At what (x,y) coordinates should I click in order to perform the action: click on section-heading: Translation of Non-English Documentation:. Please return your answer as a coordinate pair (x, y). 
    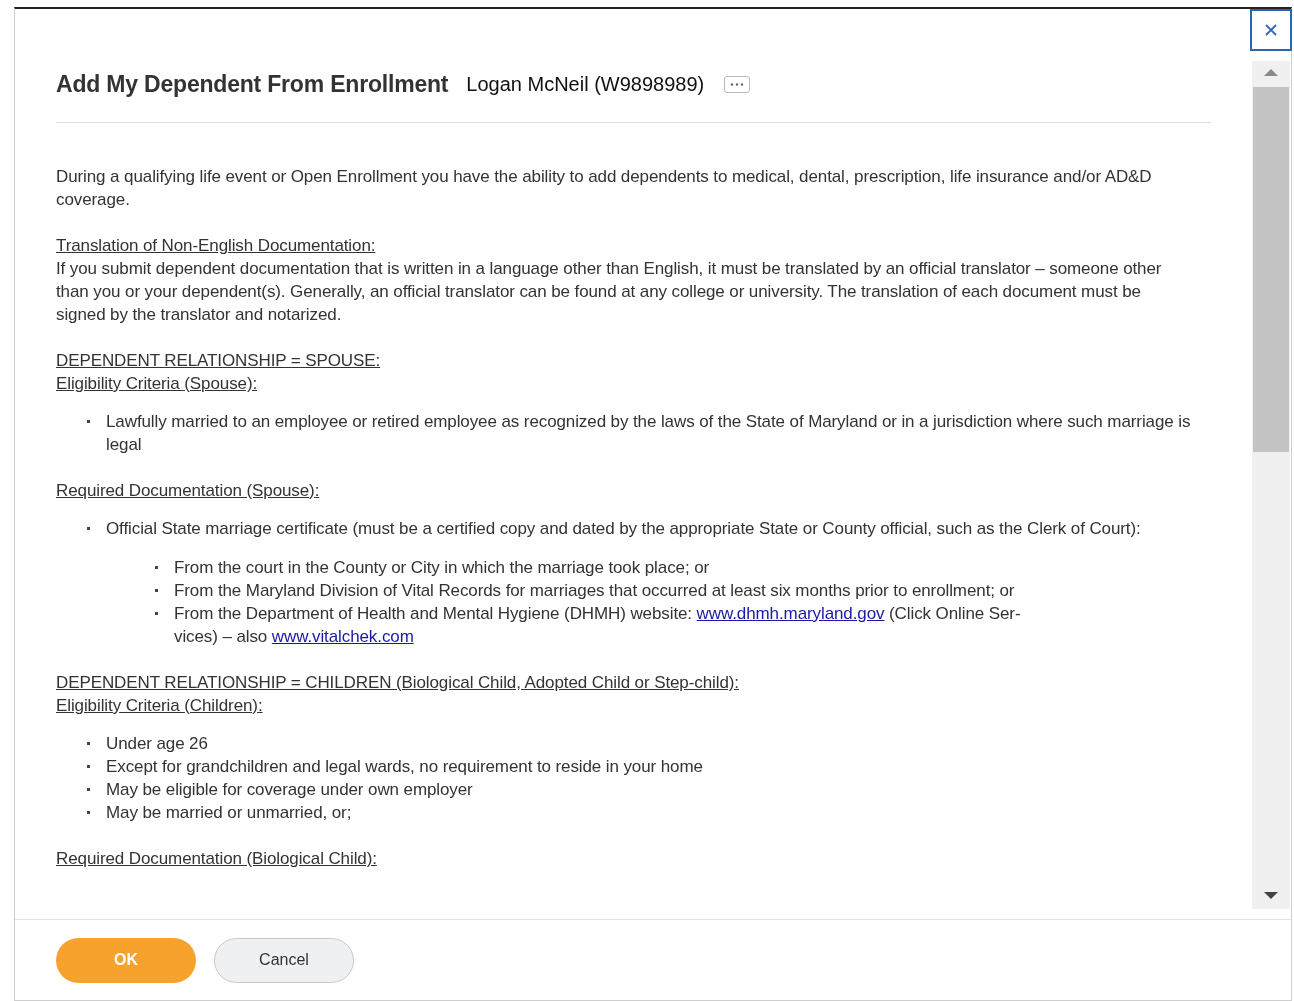
    Looking at the image, I should click on (216, 246).